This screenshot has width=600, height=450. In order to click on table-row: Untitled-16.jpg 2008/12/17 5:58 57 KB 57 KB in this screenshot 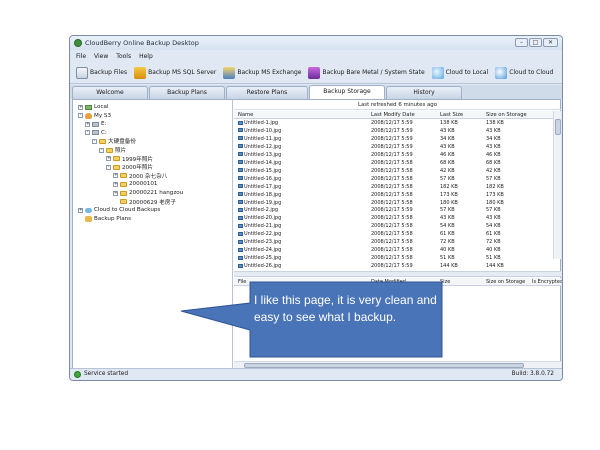, I will do `click(397, 179)`.